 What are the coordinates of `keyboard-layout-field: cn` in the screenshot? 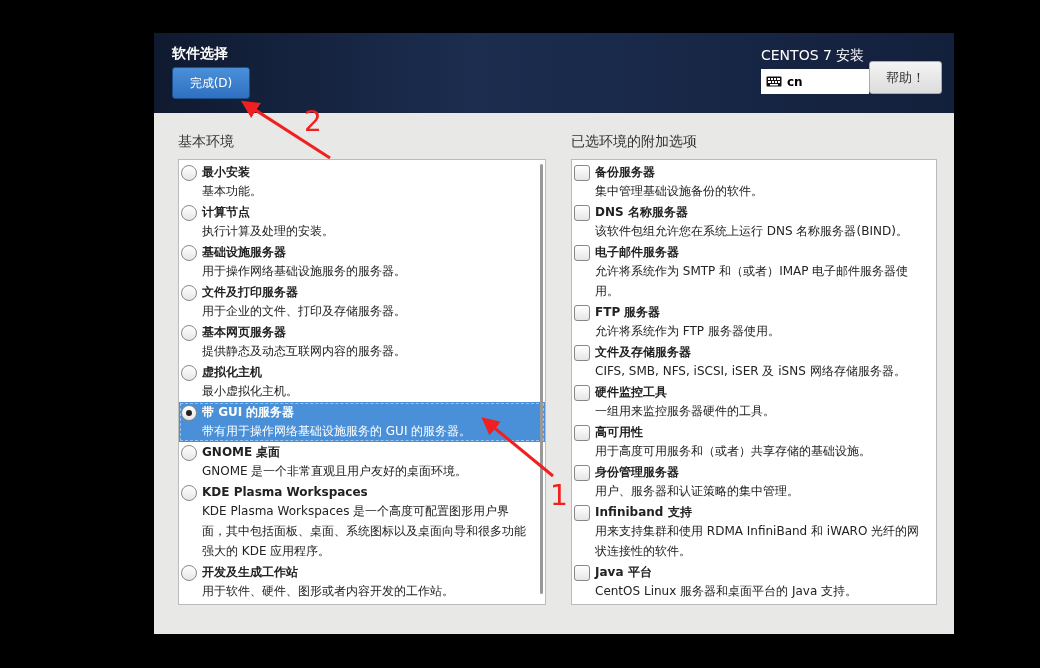 It's located at (815, 81).